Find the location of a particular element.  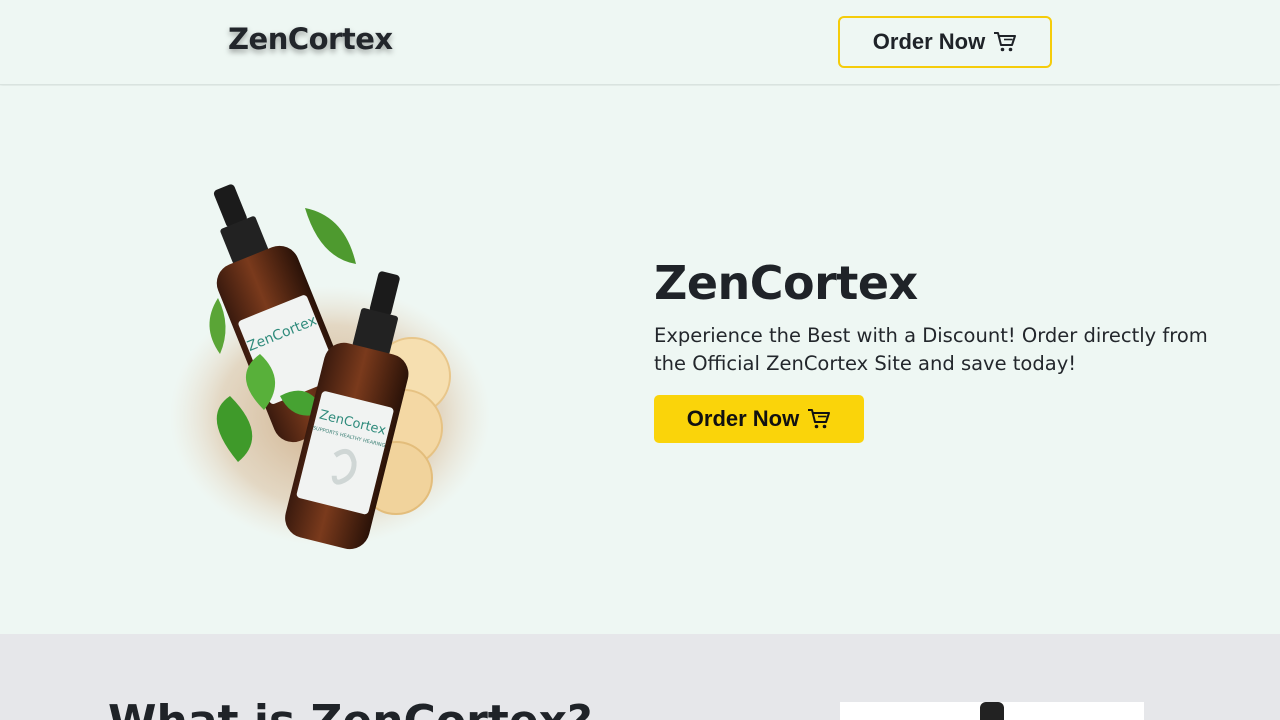

hero-order-now-button: Order Now is located at coordinates (759, 419).